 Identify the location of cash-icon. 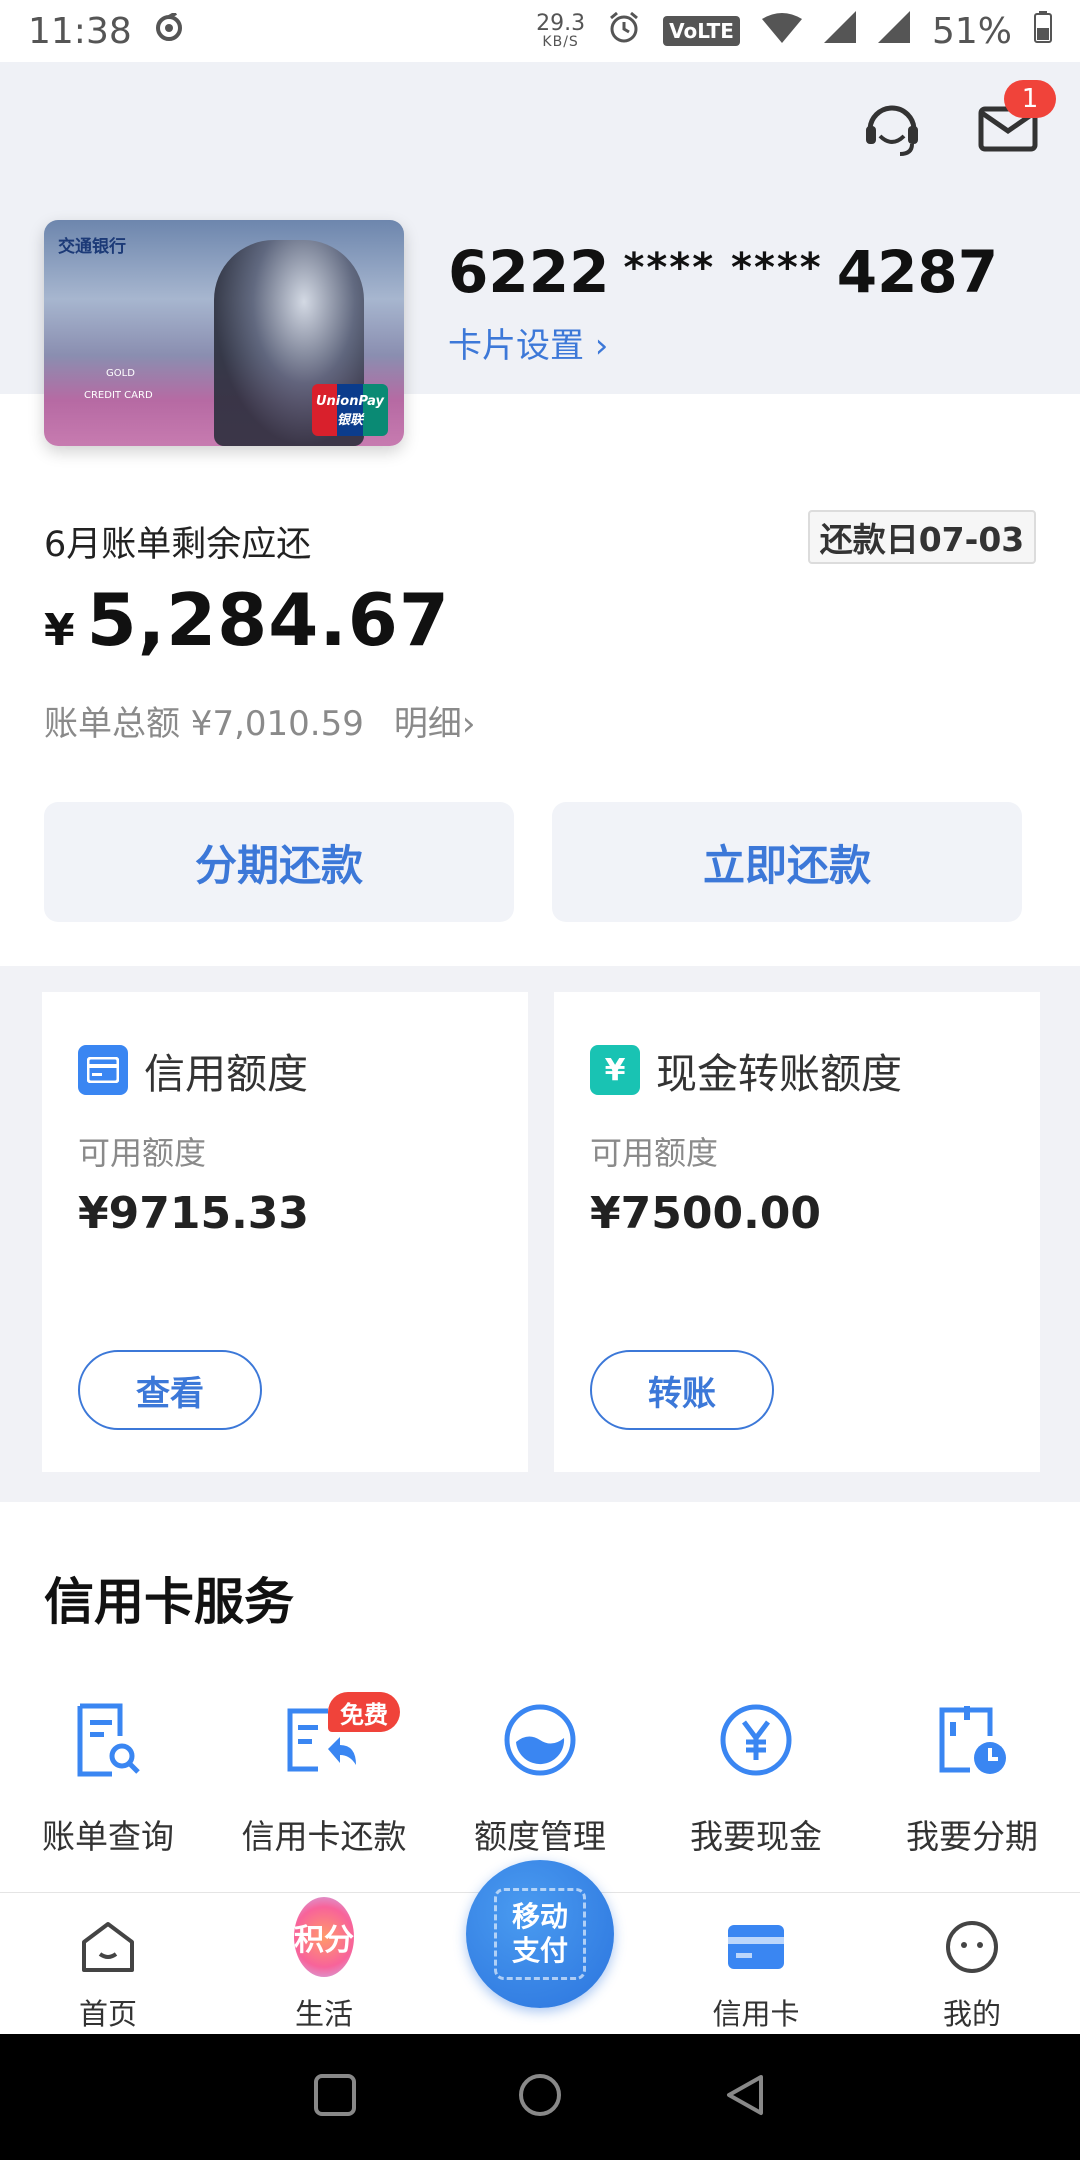
(756, 1740).